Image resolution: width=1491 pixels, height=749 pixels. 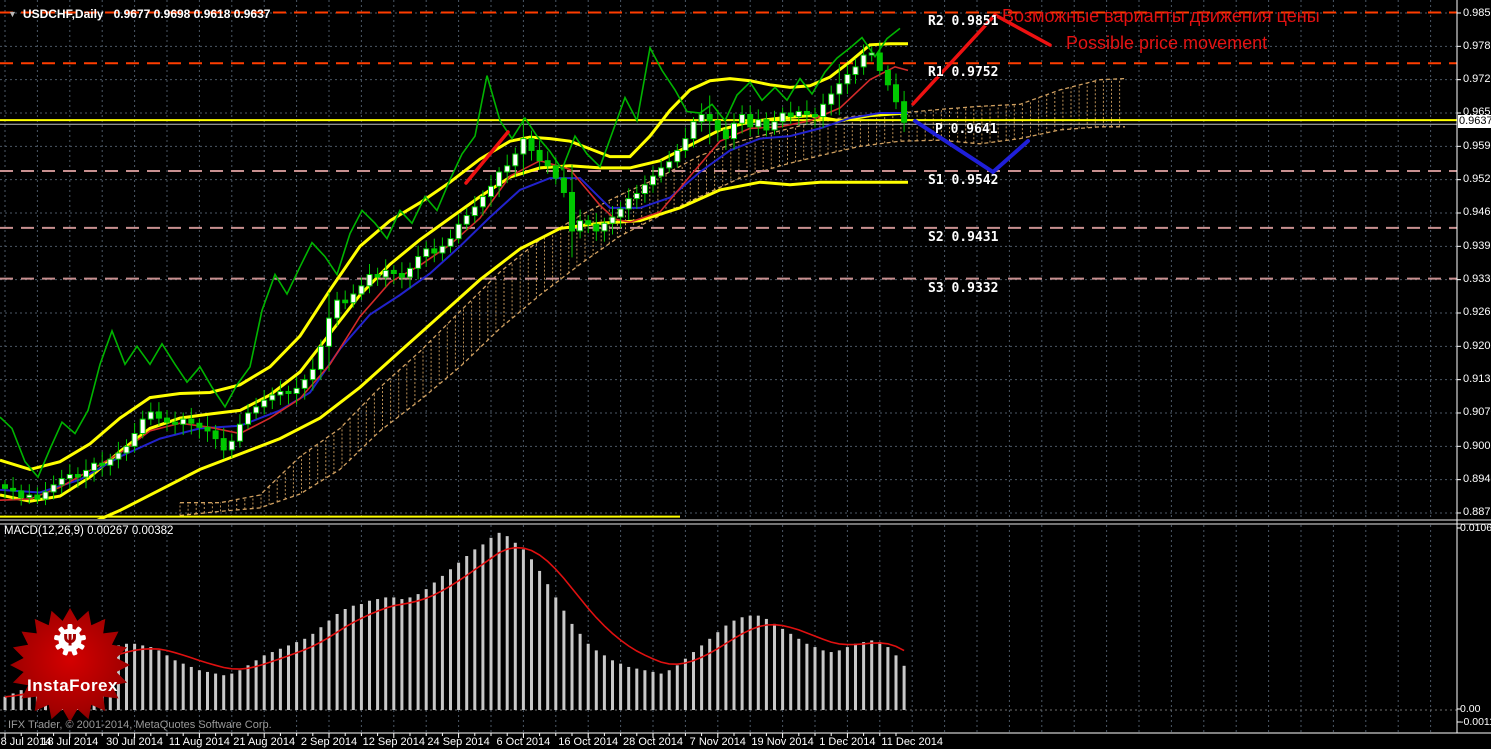 What do you see at coordinates (393, 742) in the screenshot?
I see `time-axis-label: 12 Sep 2014` at bounding box center [393, 742].